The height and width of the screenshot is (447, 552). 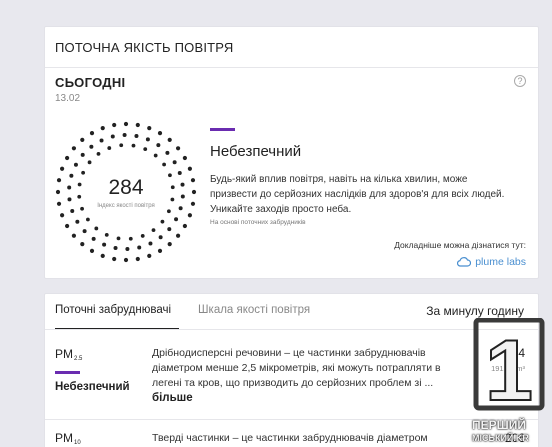 I want to click on source-note: На основі поточних забрудників, so click(x=258, y=222).